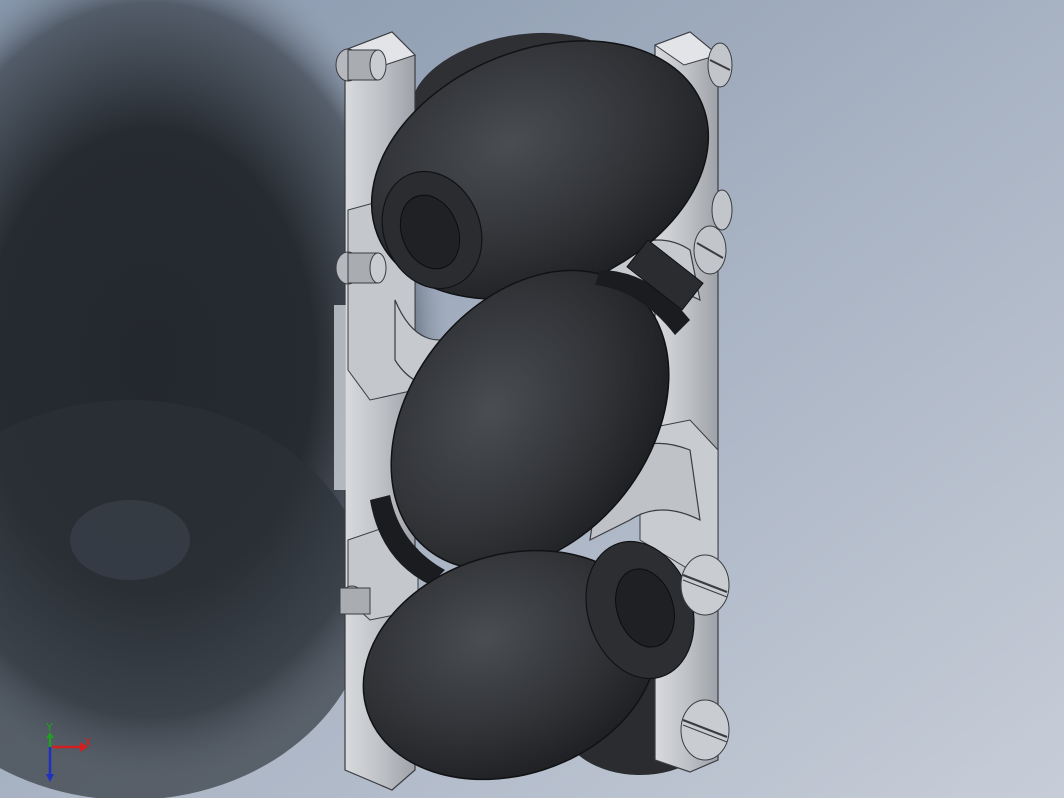  Describe the element at coordinates (720, 65) in the screenshot. I see `screw-top-right-icon` at that location.